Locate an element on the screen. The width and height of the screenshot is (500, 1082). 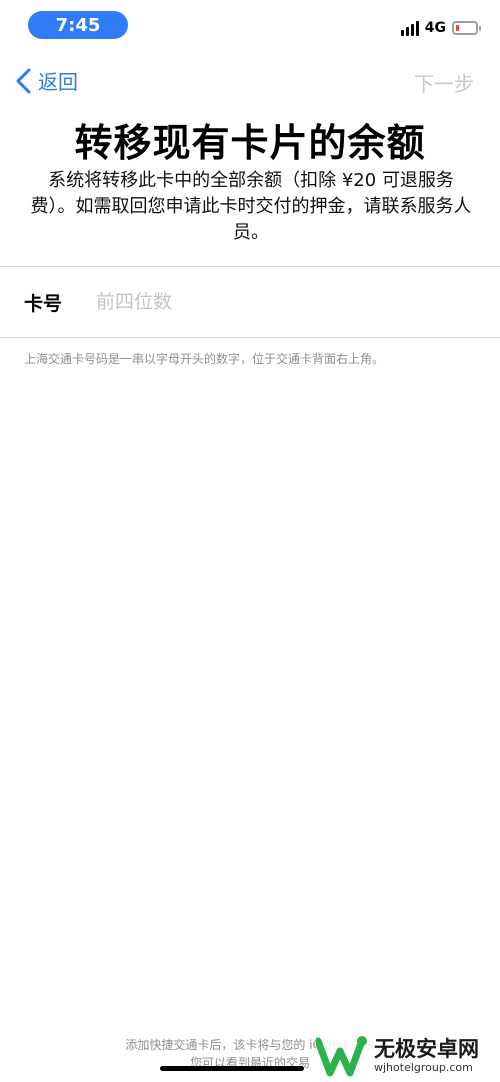
cellular-signal-icon is located at coordinates (409, 28).